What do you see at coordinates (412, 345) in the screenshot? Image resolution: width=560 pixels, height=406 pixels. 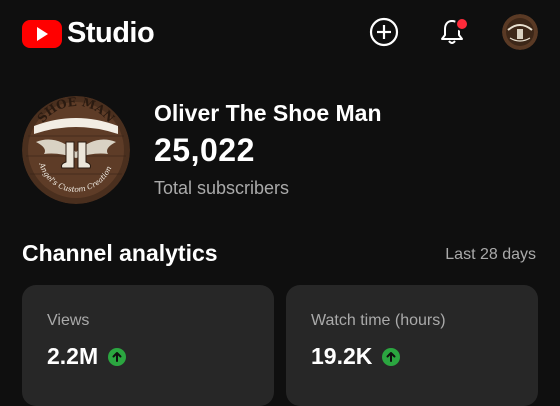 I see `watch-time-card: Watch time (hours) 19.2K` at bounding box center [412, 345].